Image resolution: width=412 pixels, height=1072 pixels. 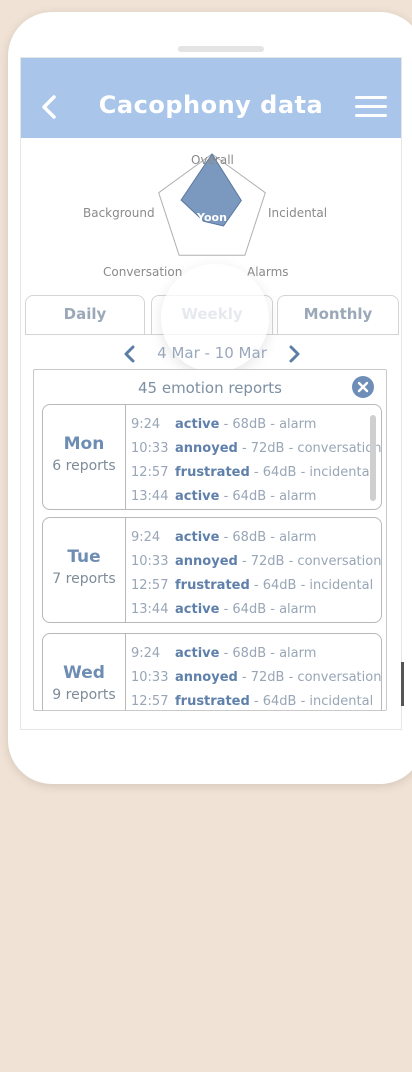 What do you see at coordinates (371, 108) in the screenshot?
I see `hamburger-menu-icon` at bounding box center [371, 108].